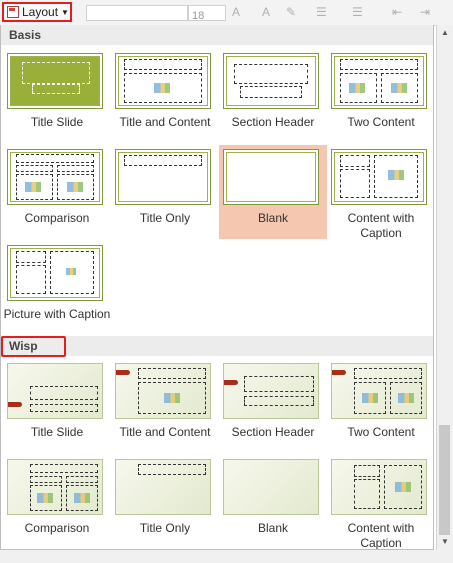 This screenshot has width=453, height=563. Describe the element at coordinates (33, 346) in the screenshot. I see `section-title: Wisp` at that location.